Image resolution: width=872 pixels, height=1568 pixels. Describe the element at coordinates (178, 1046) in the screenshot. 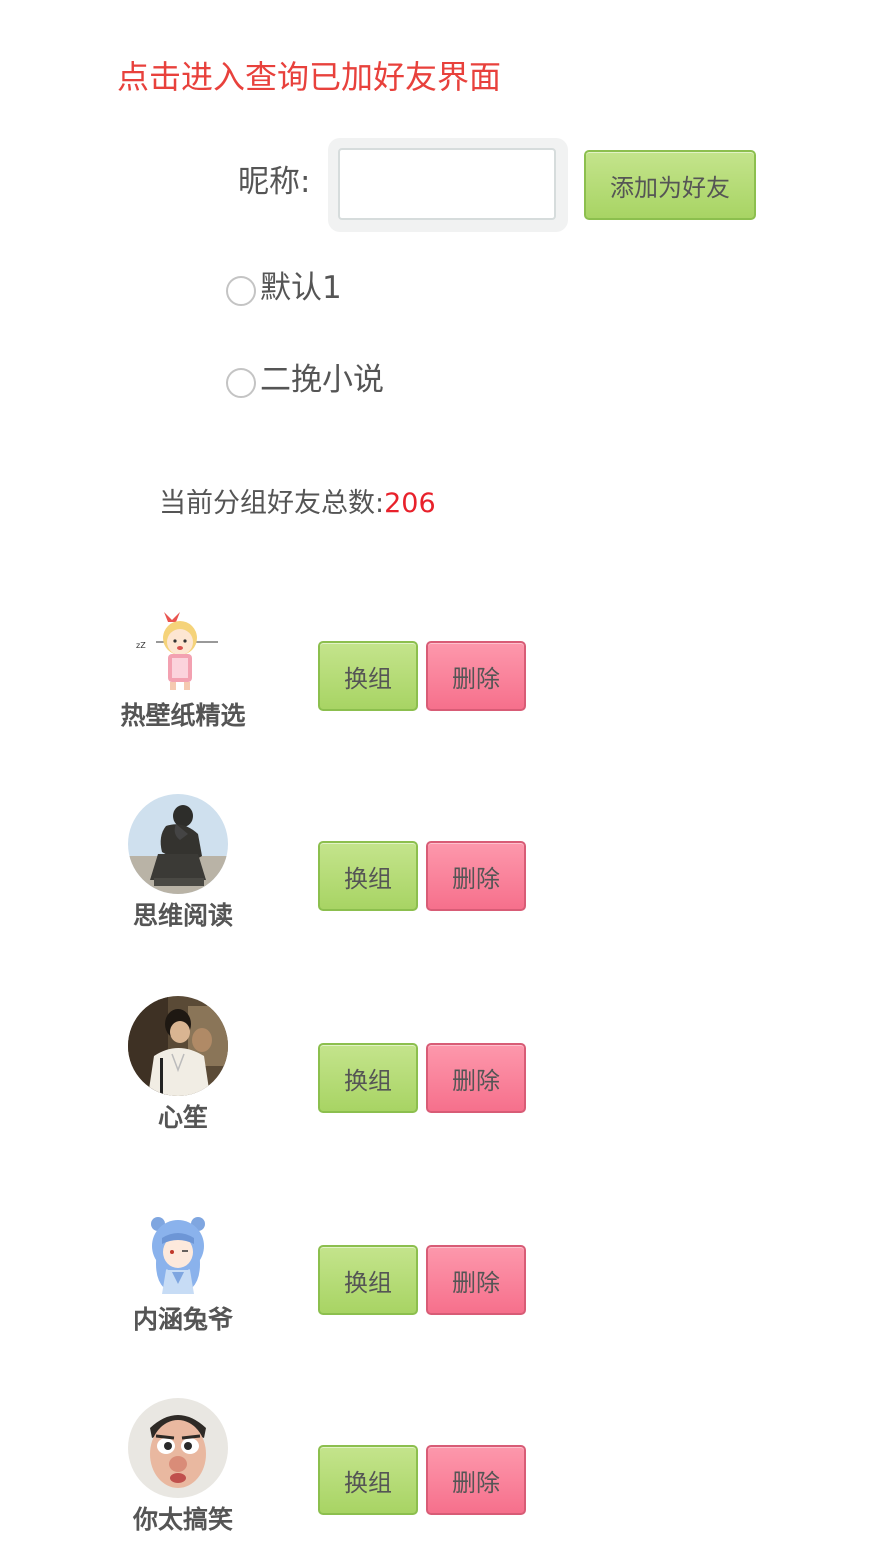

I see `couple-photo-avatar-icon` at that location.